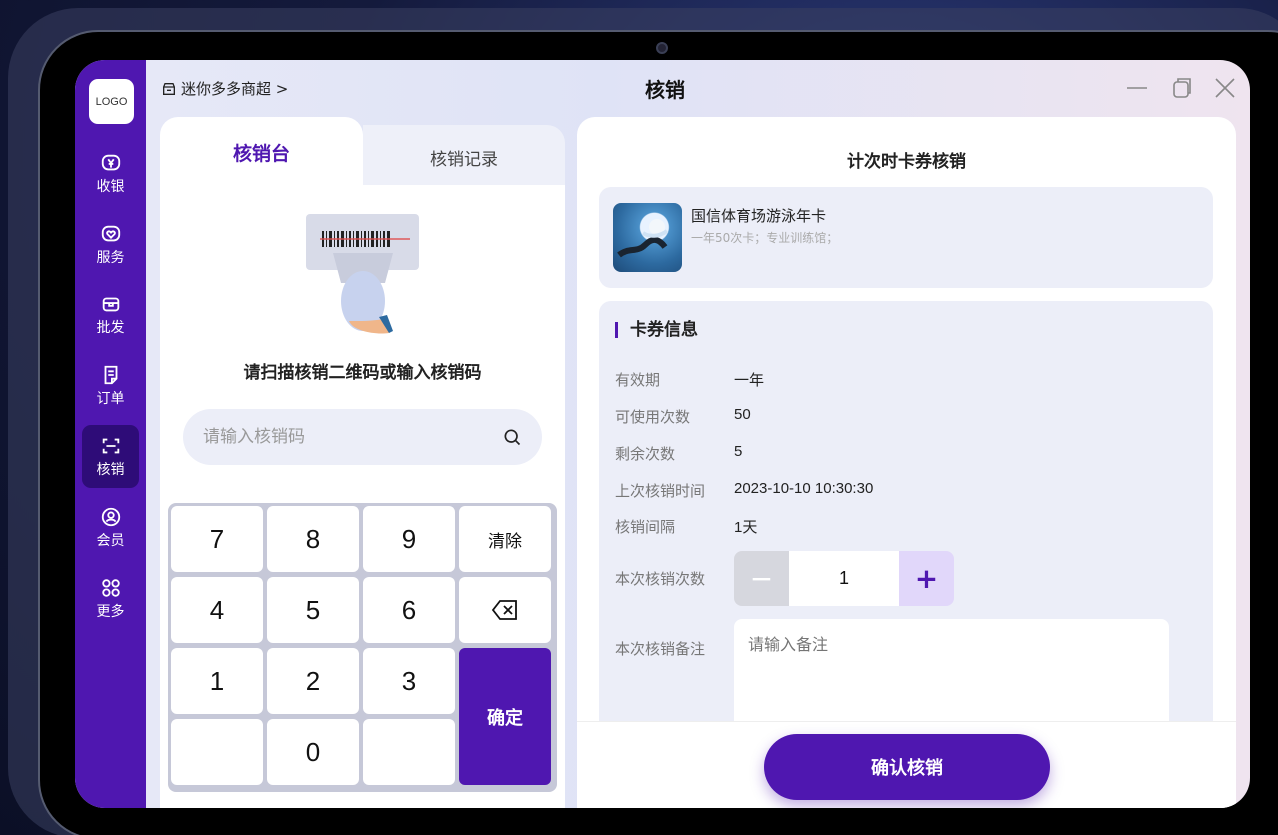 This screenshot has width=1278, height=835. I want to click on key-3: 3, so click(409, 681).